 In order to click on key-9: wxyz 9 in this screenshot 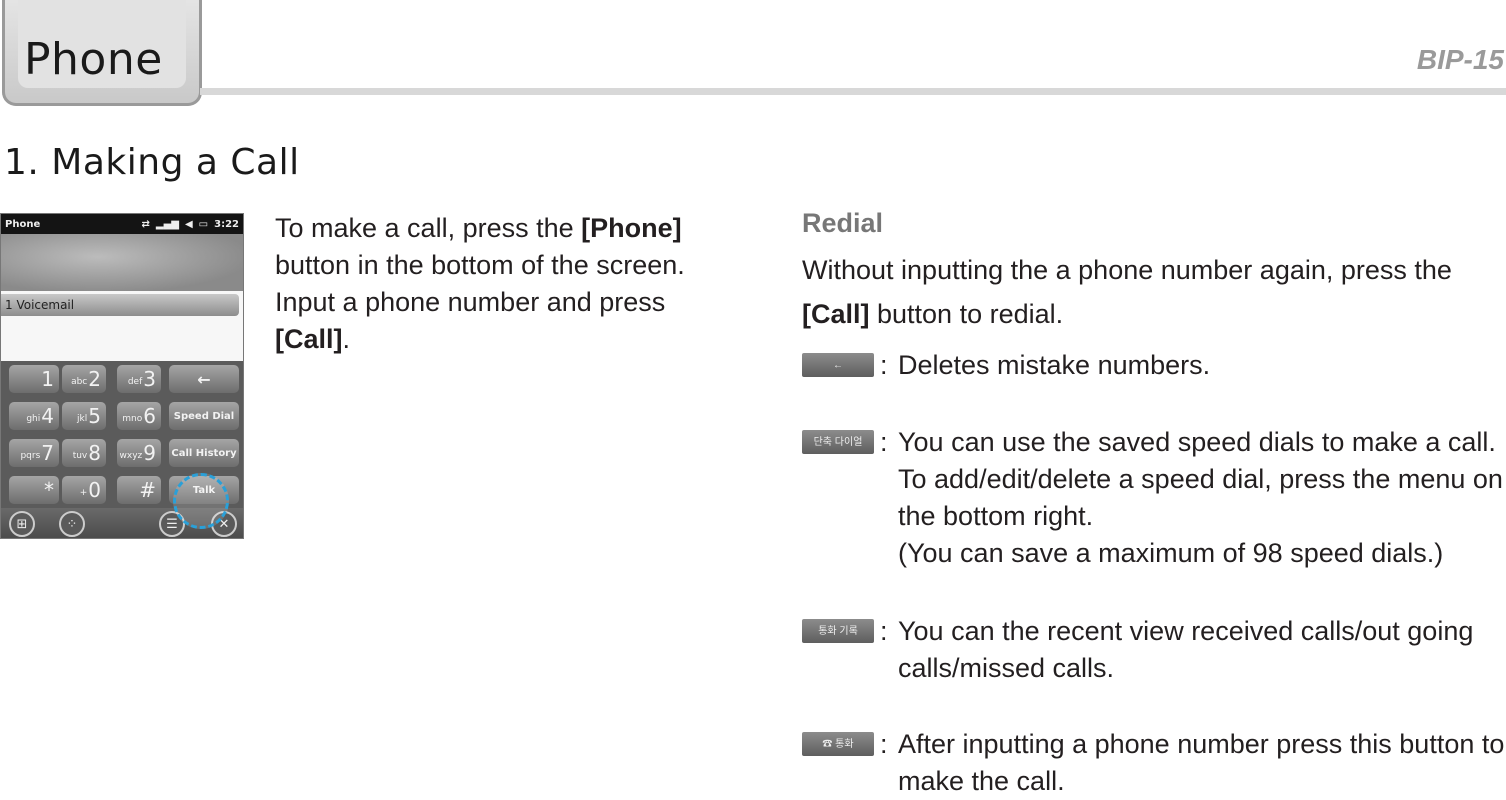, I will do `click(139, 453)`.